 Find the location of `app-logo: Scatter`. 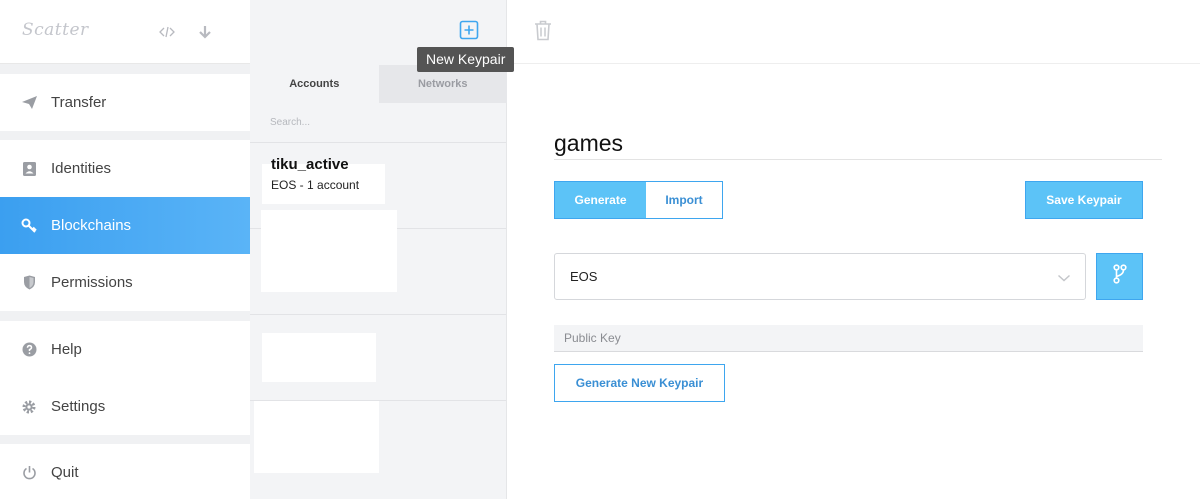

app-logo: Scatter is located at coordinates (55, 30).